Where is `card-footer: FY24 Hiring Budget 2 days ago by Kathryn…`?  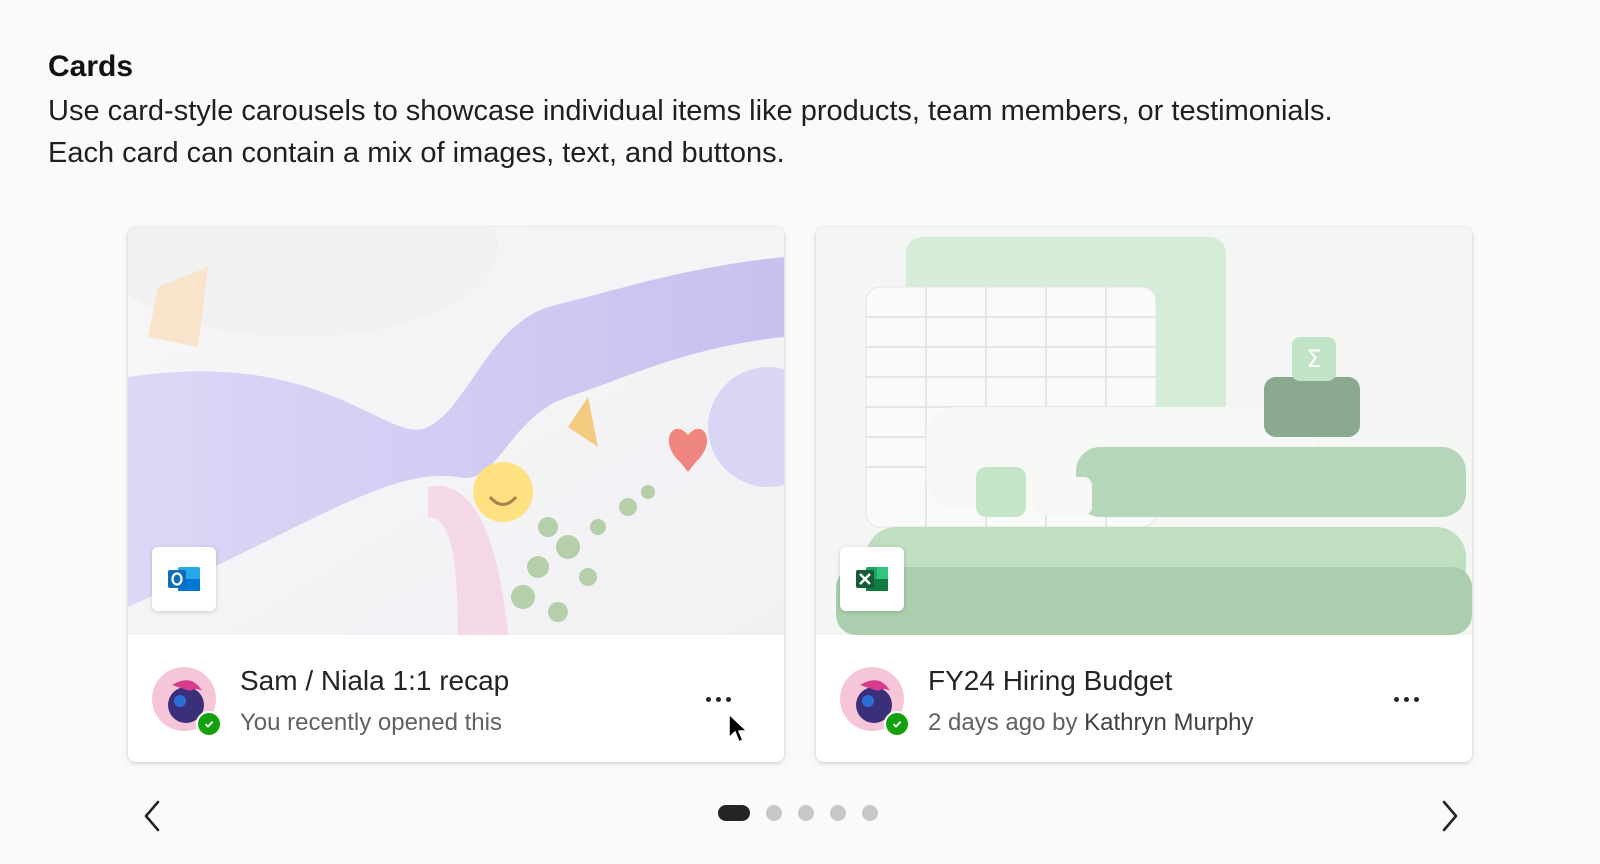 card-footer: FY24 Hiring Budget 2 days ago by Kathryn… is located at coordinates (1144, 698).